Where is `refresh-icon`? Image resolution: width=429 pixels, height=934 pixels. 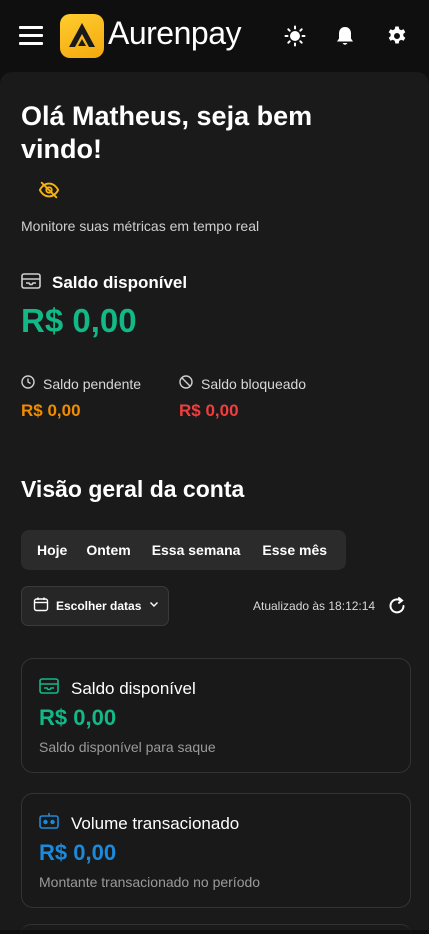 refresh-icon is located at coordinates (397, 606).